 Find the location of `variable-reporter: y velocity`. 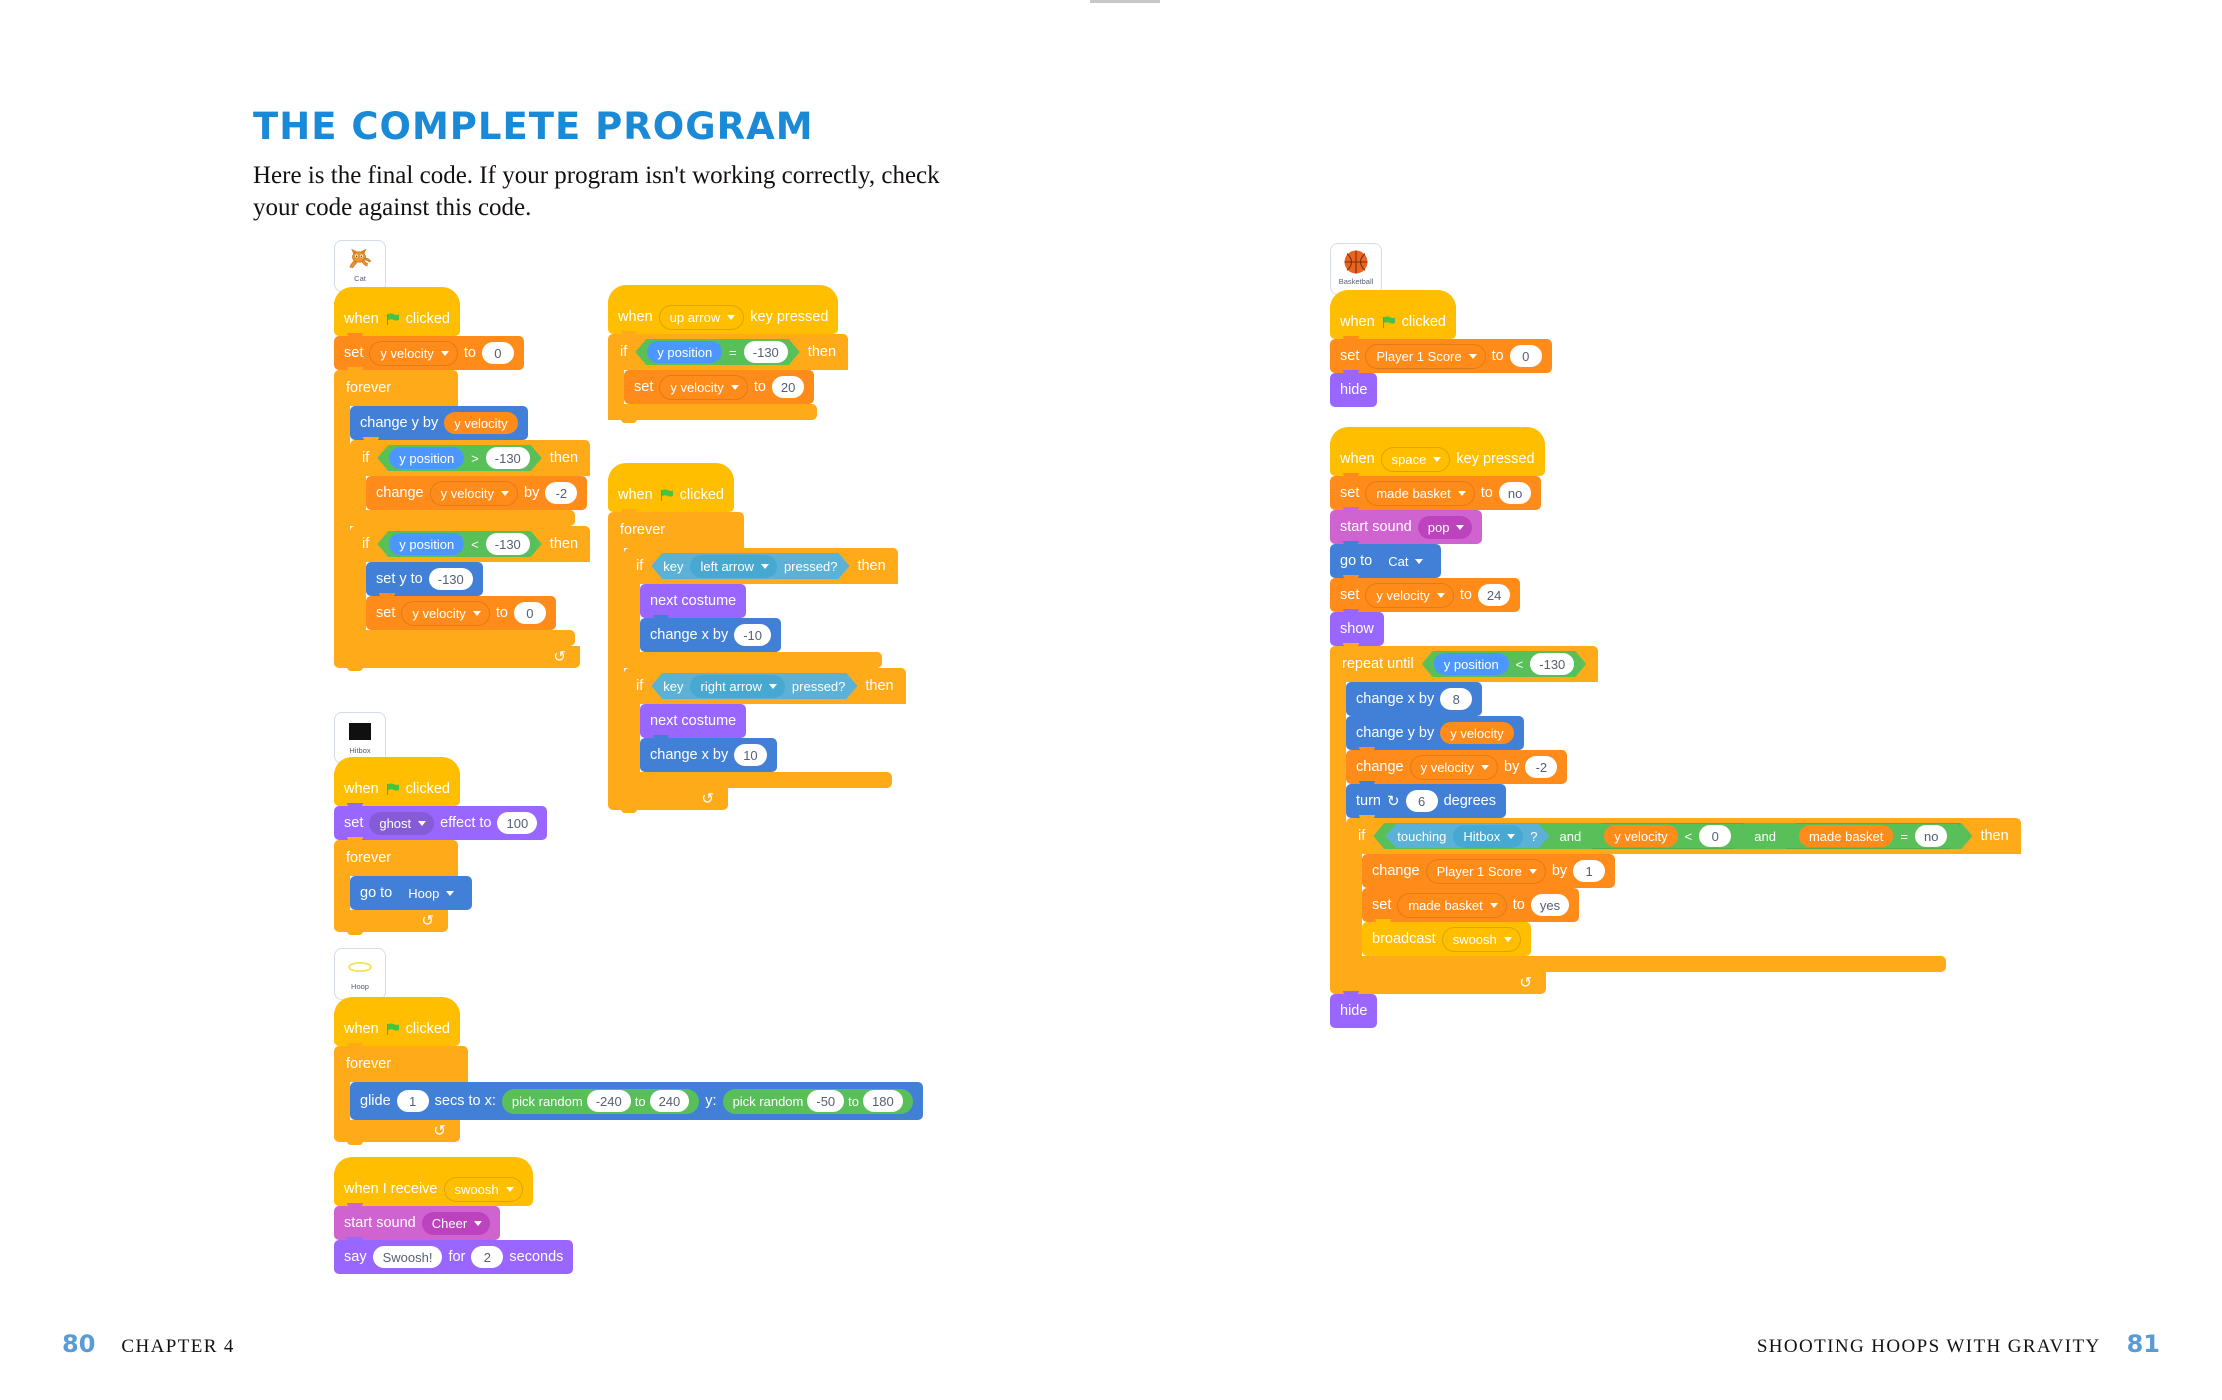

variable-reporter: y velocity is located at coordinates (481, 423).